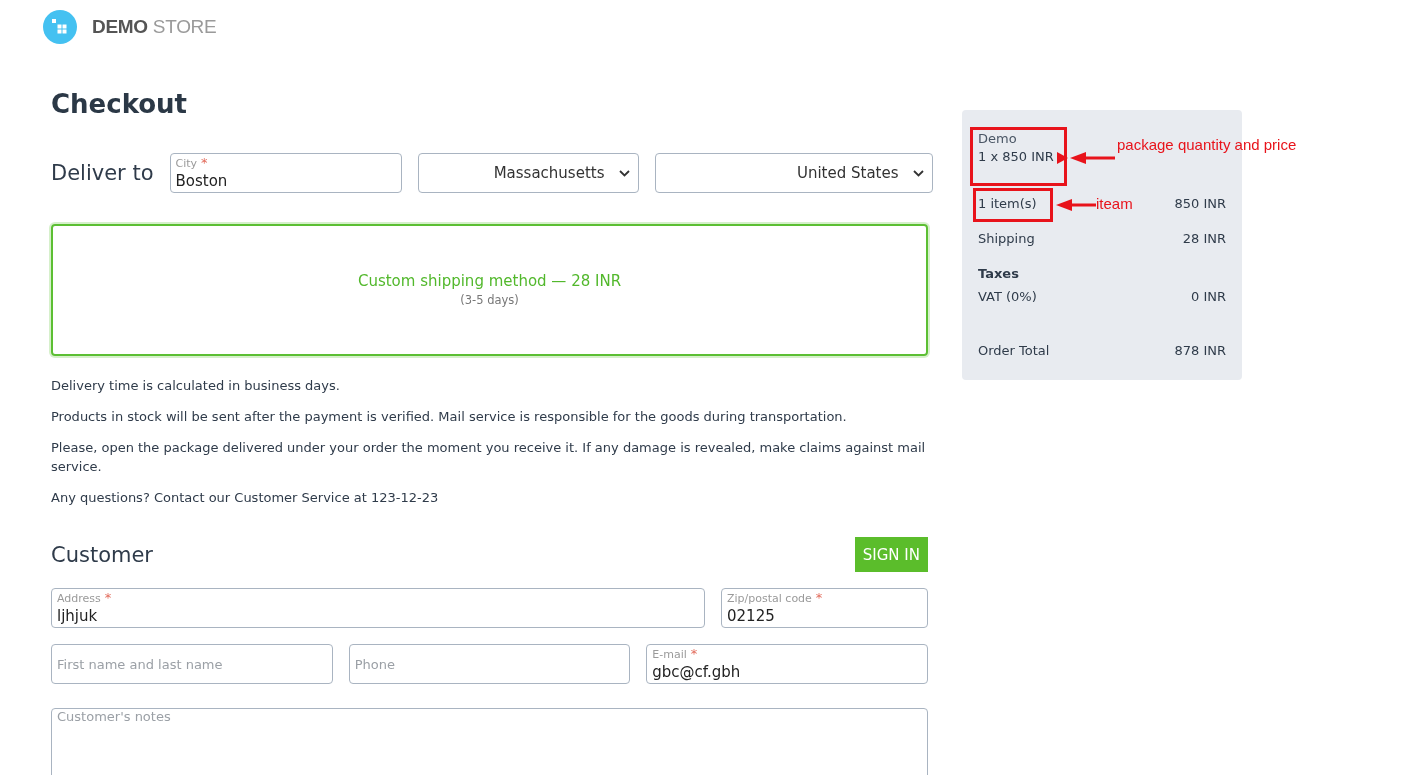 Image resolution: width=1416 pixels, height=775 pixels. Describe the element at coordinates (489, 300) in the screenshot. I see `shipping-duration: (3-5 days)` at that location.